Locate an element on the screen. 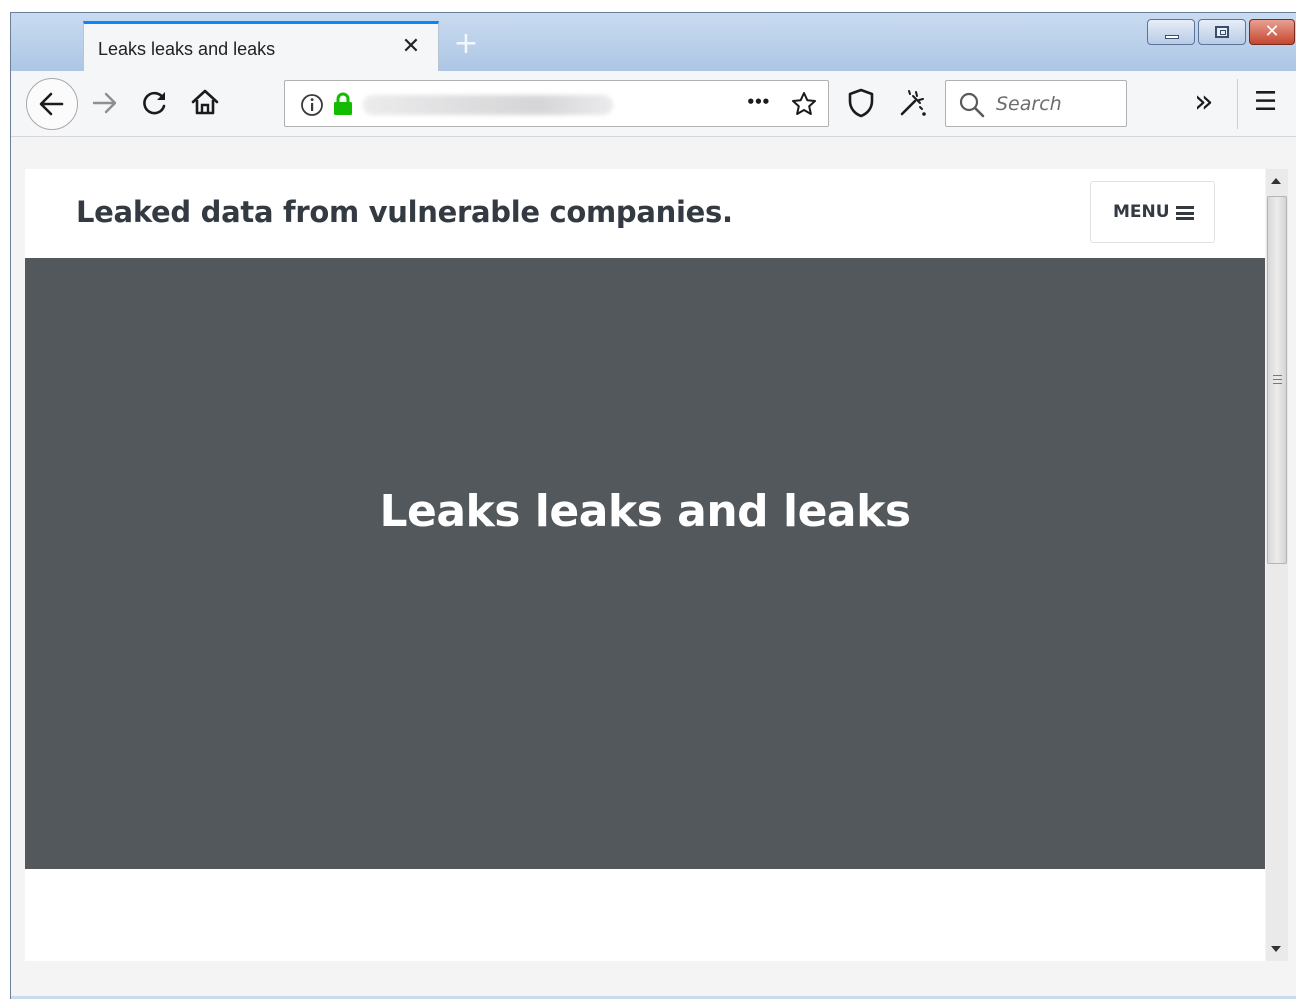 This screenshot has height=999, width=1296. new-tab-button: + is located at coordinates (466, 44).